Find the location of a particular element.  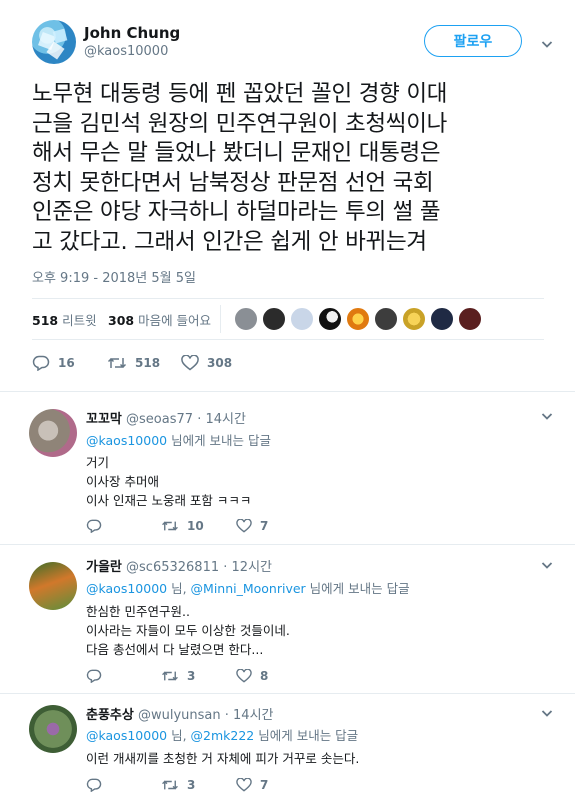

reply-text-line: 이사라는 자들이 모두 이상한 것들이네. is located at coordinates (188, 630).